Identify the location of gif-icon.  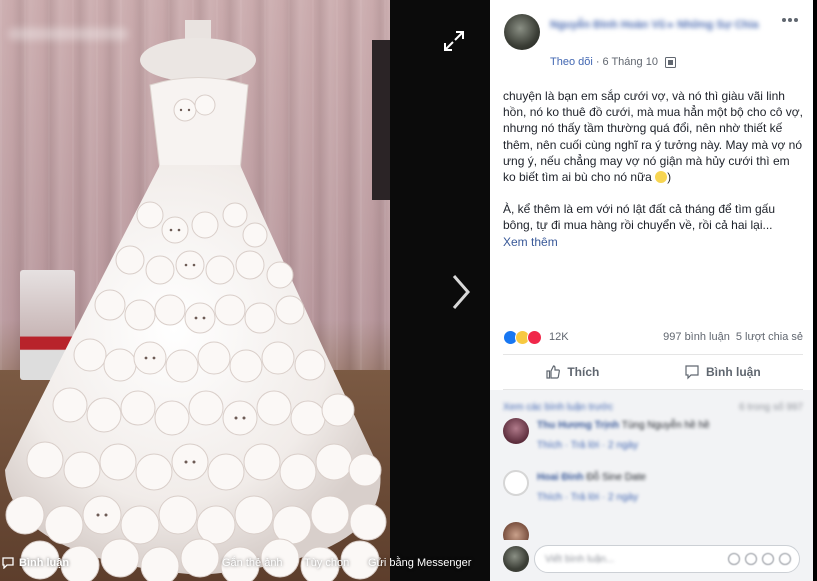
(768, 559).